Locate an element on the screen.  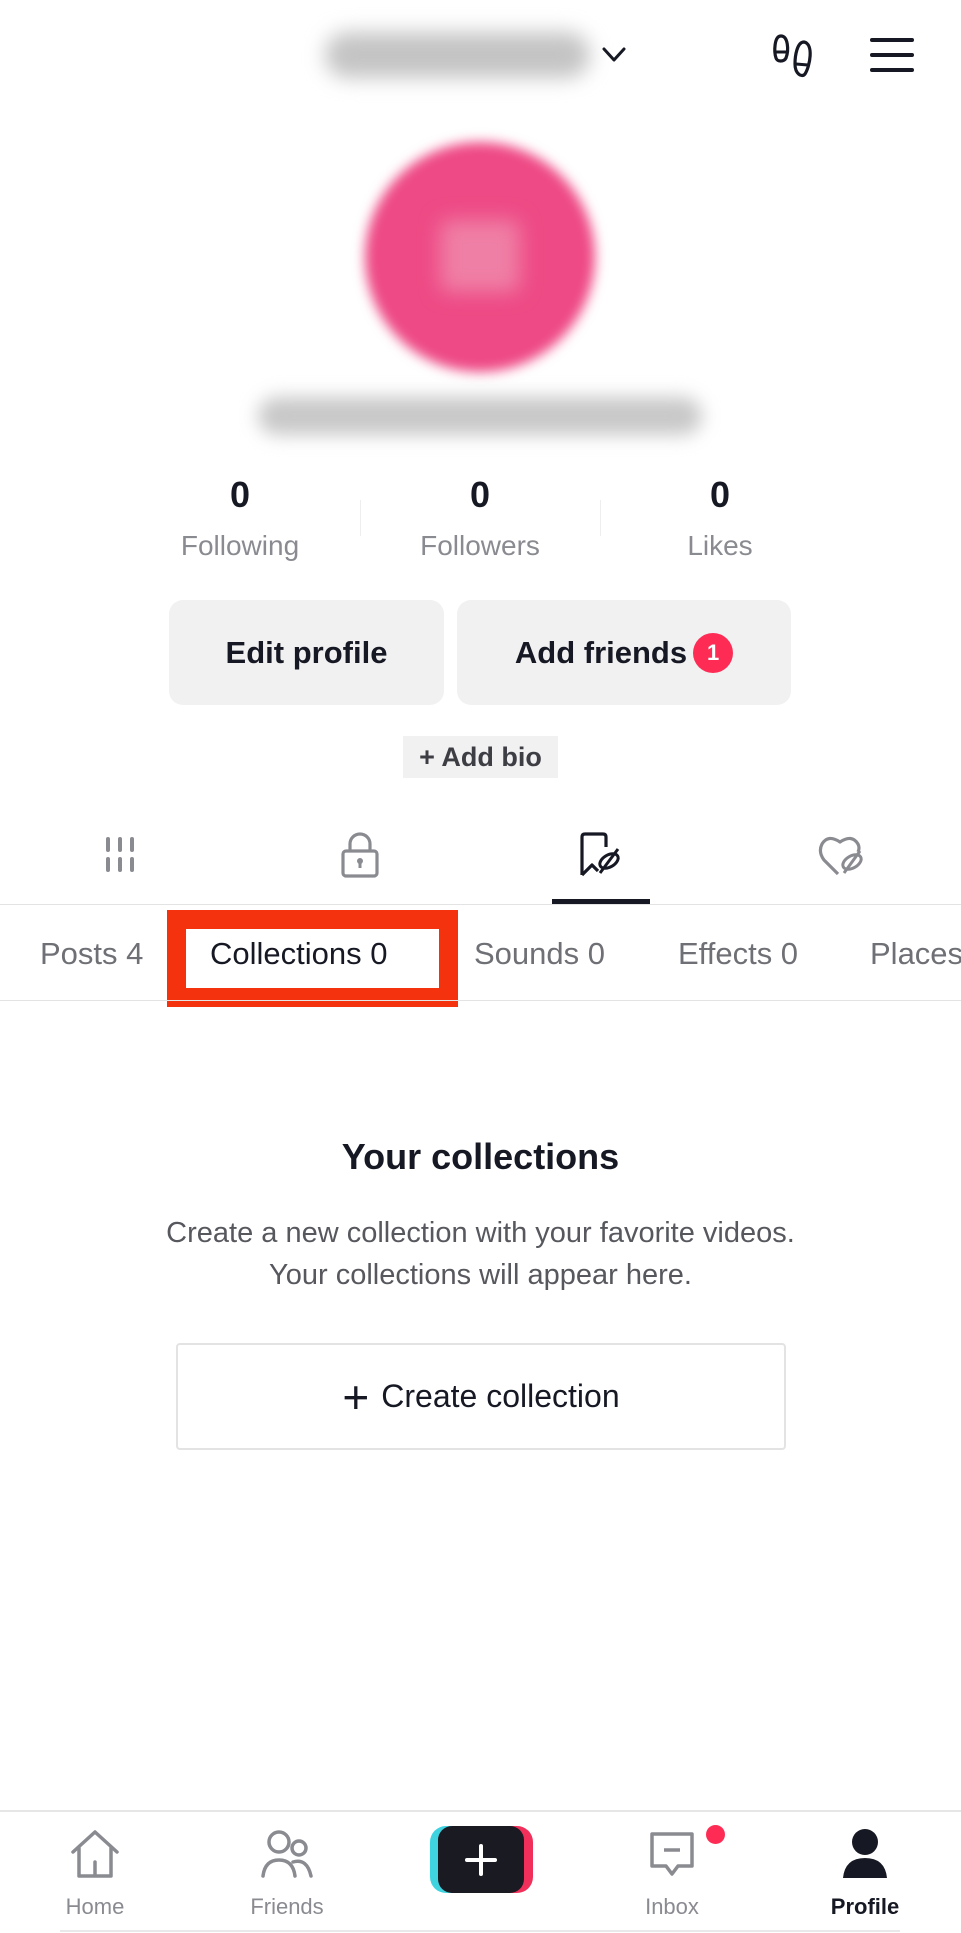
profile-icon is located at coordinates (865, 1853).